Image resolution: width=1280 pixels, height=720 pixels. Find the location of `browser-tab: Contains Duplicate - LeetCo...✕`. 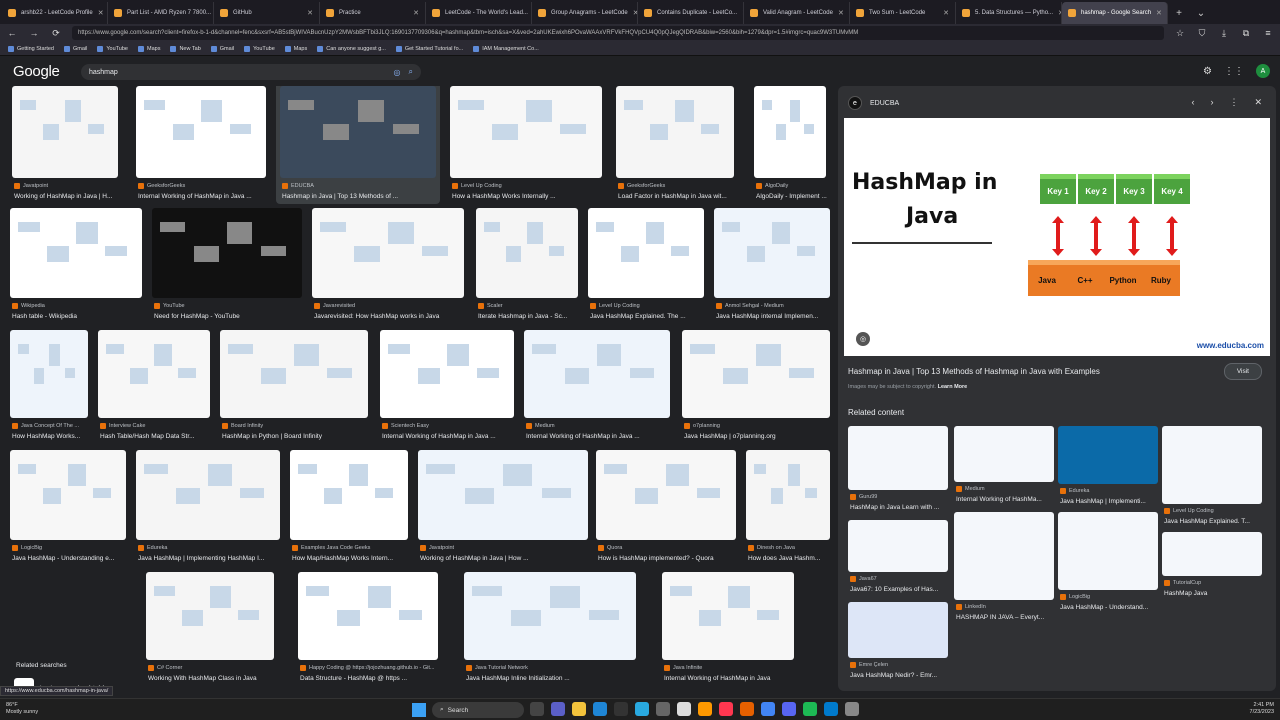

browser-tab: Contains Duplicate - LeetCo...✕ is located at coordinates (691, 13).